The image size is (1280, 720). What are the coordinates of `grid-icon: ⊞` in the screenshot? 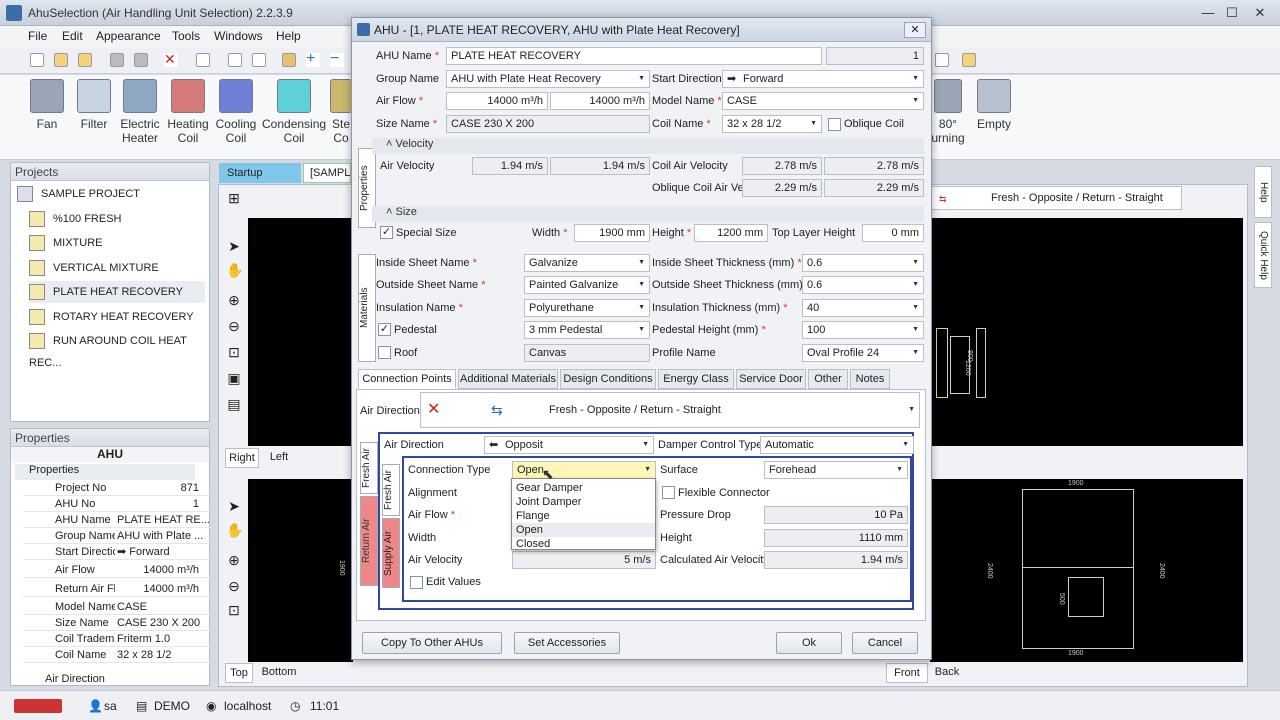 It's located at (234, 198).